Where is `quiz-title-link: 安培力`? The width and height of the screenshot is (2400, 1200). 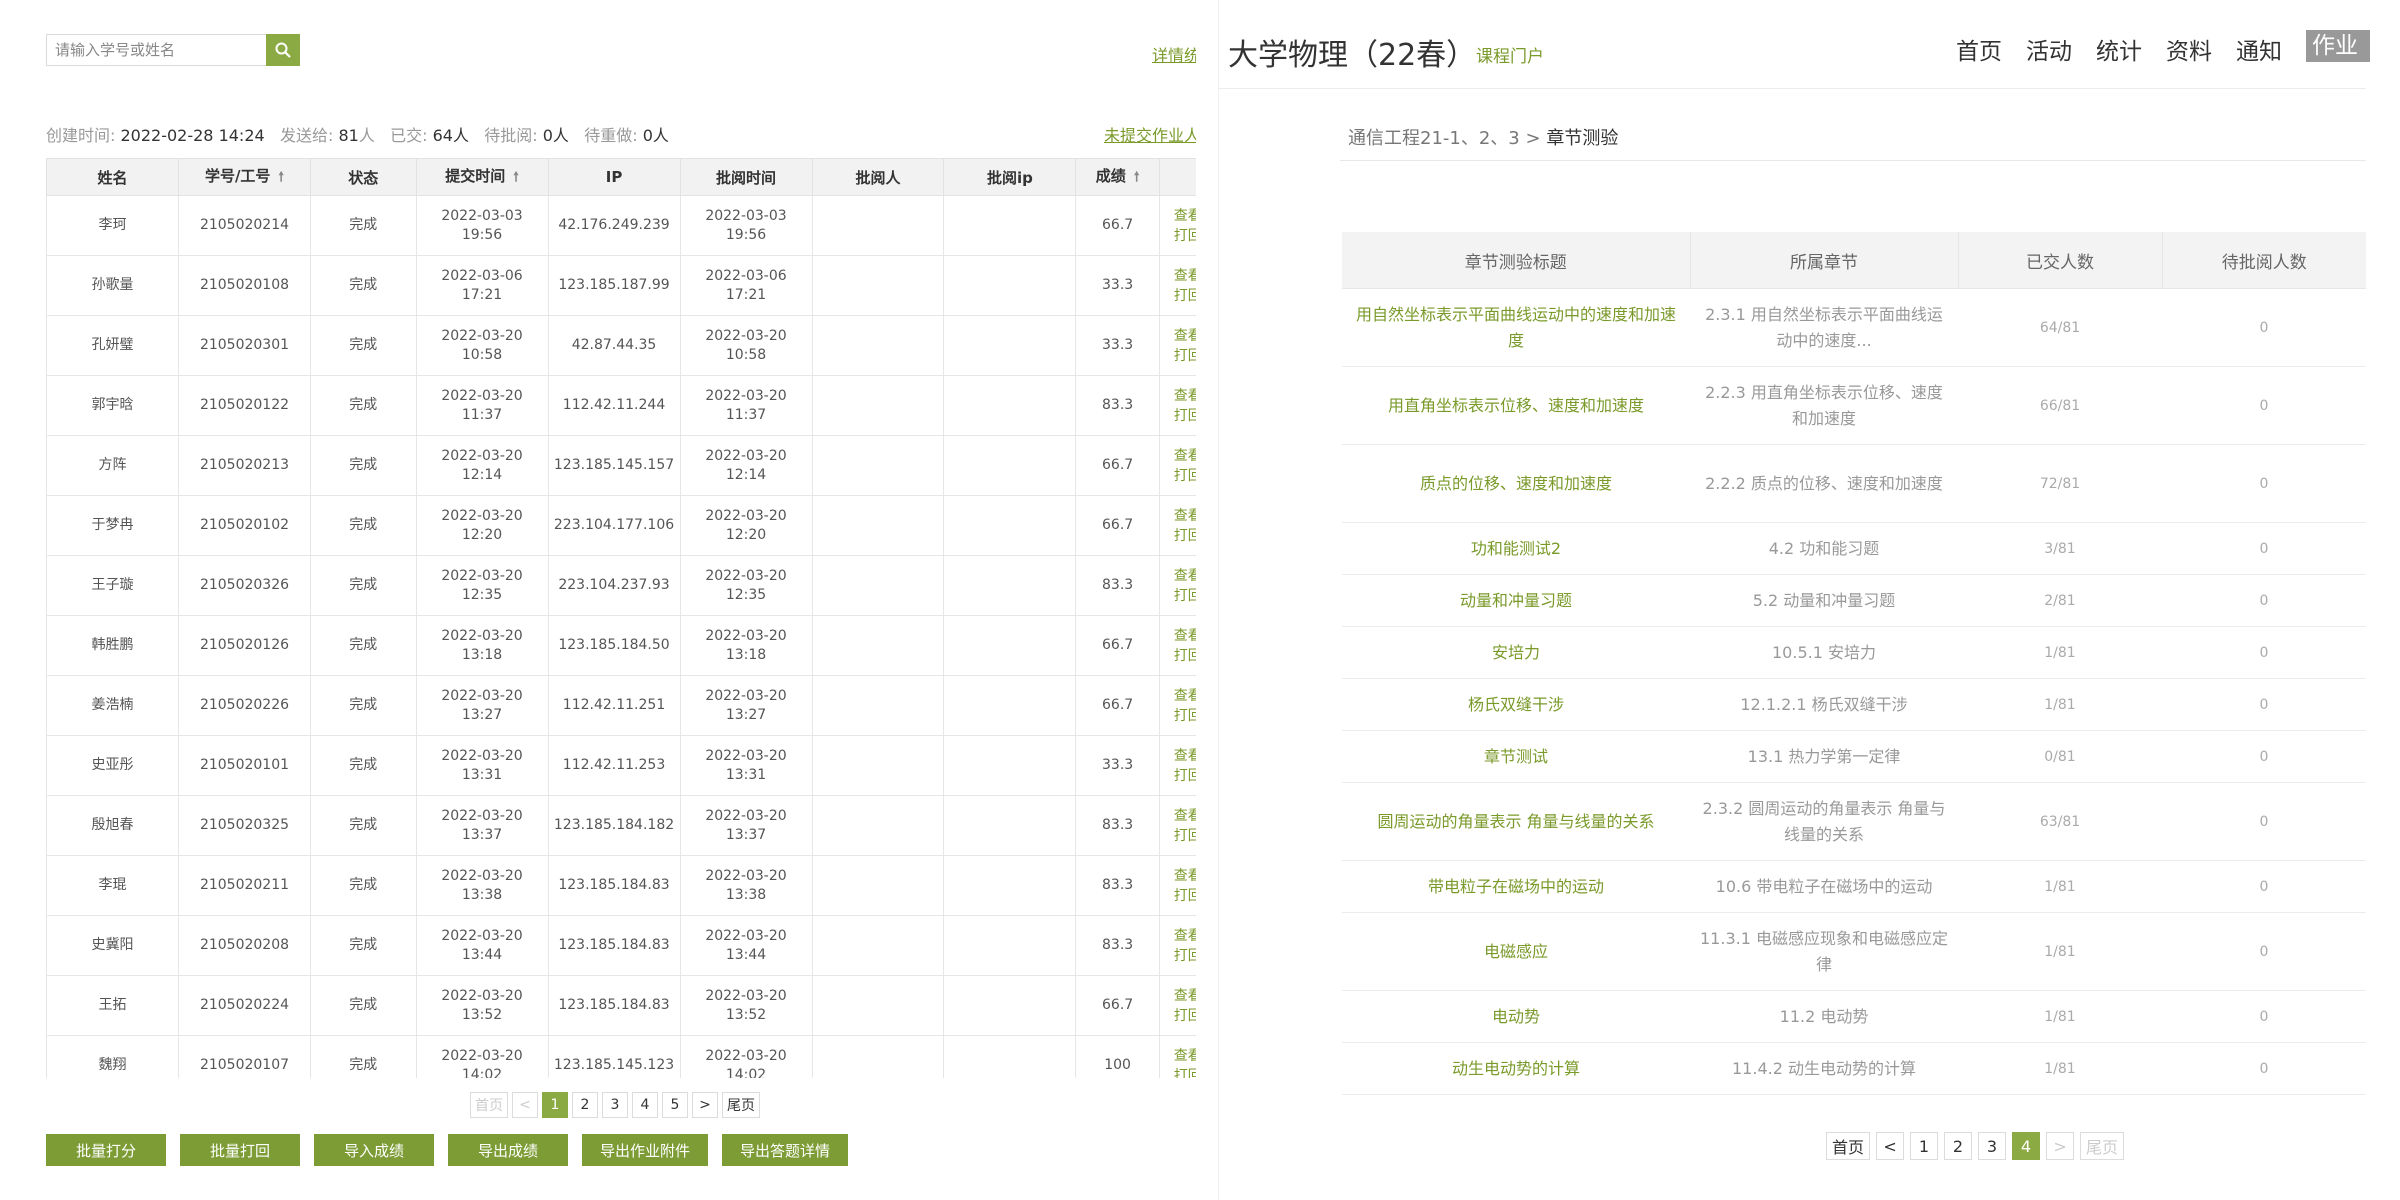
quiz-title-link: 安培力 is located at coordinates (1516, 652).